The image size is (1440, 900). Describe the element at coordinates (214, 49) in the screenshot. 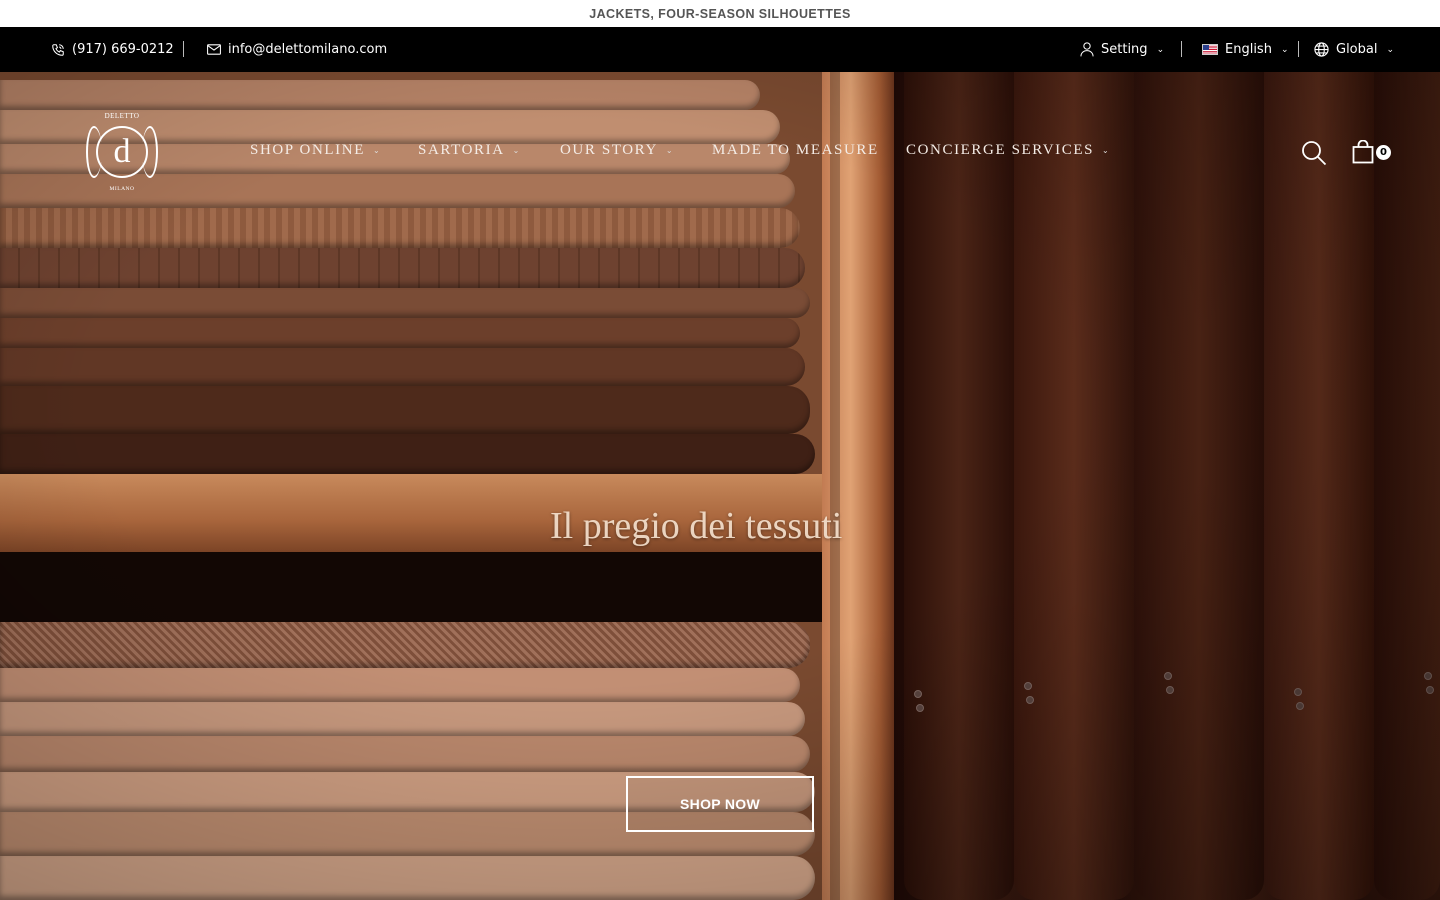

I see `mail-icon` at that location.